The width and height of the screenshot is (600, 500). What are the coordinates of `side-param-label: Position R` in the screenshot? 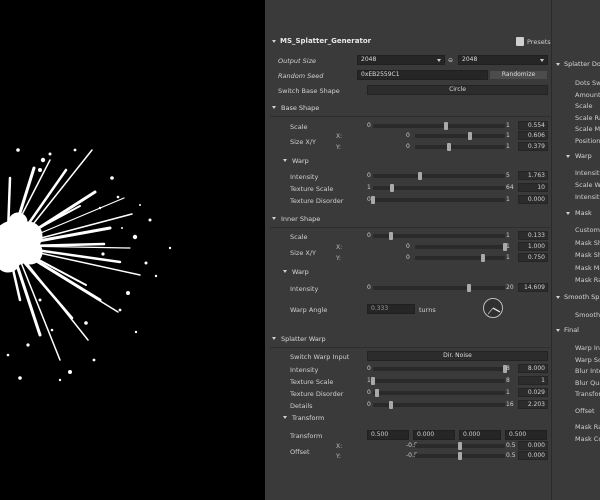 It's located at (587, 140).